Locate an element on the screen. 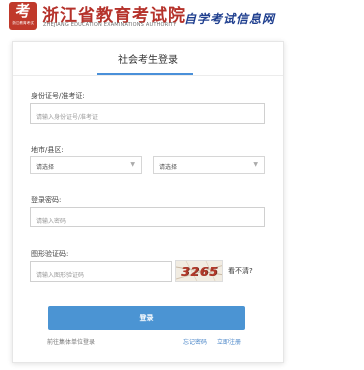 This screenshot has width=364, height=370. city-select: 请选择 ▼ is located at coordinates (86, 165).